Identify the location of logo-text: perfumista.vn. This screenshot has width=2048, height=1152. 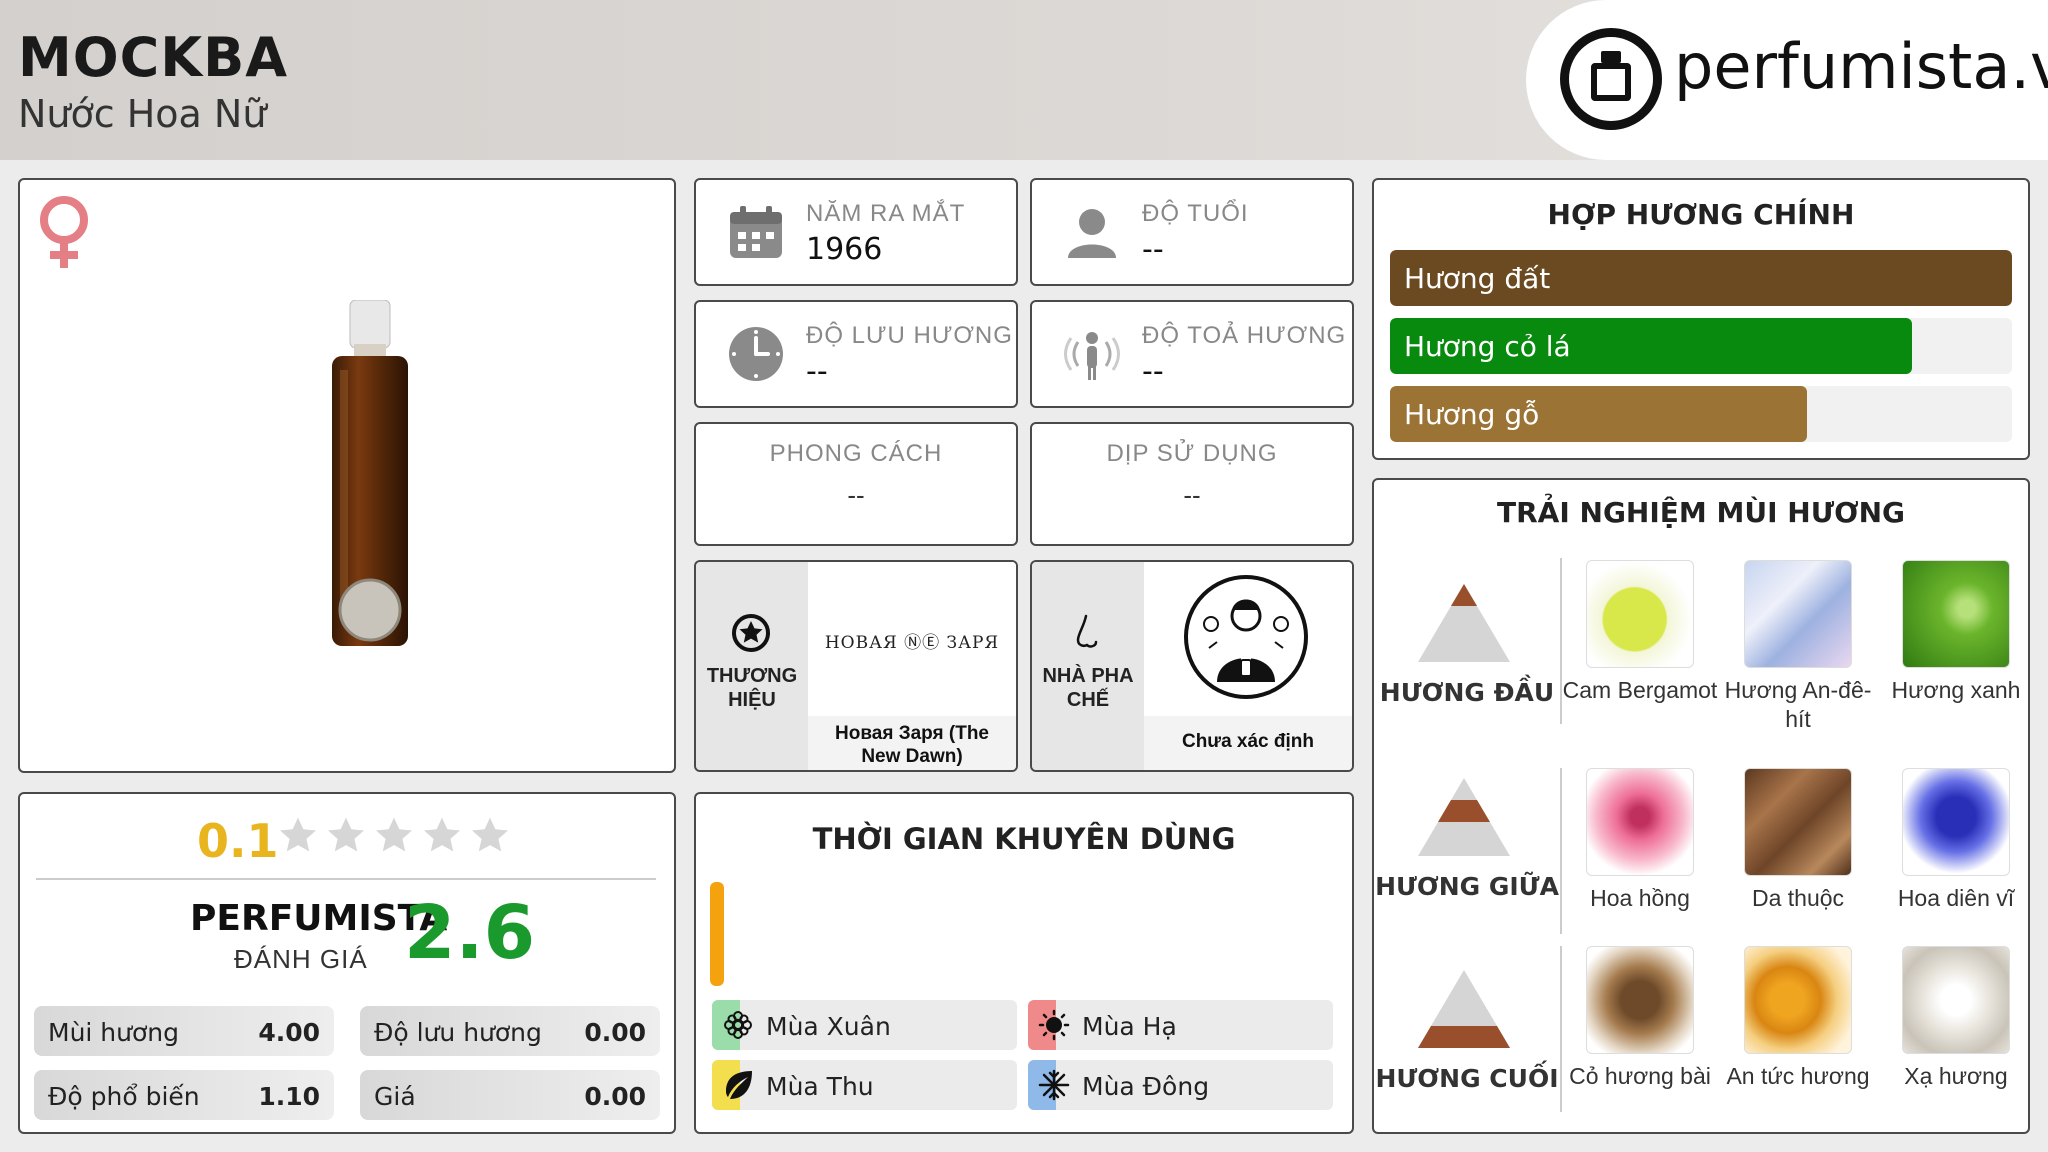
(1861, 66).